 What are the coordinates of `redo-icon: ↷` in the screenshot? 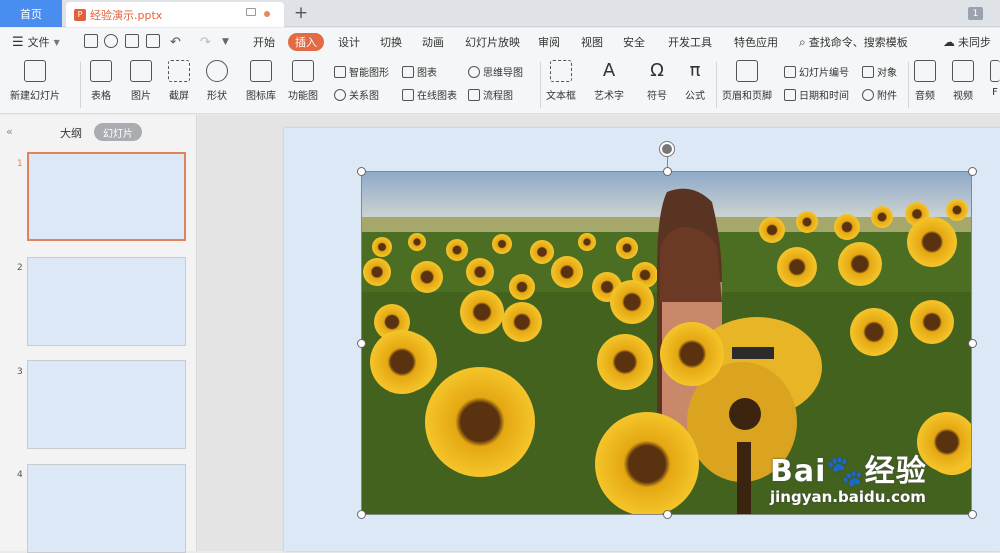 It's located at (205, 42).